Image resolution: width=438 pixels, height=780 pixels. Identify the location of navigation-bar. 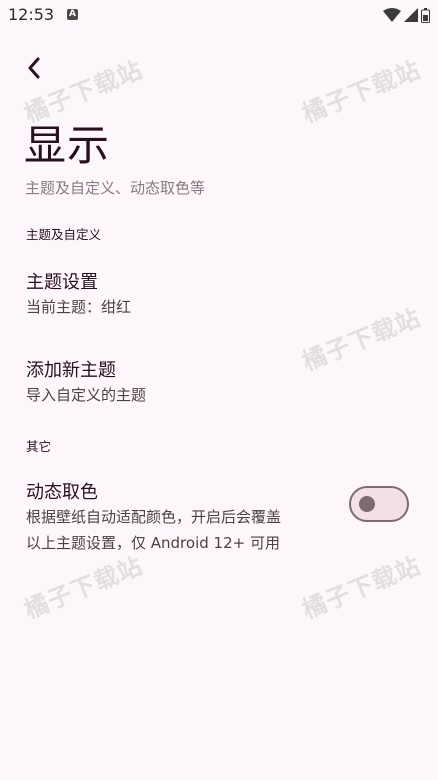
(219, 777).